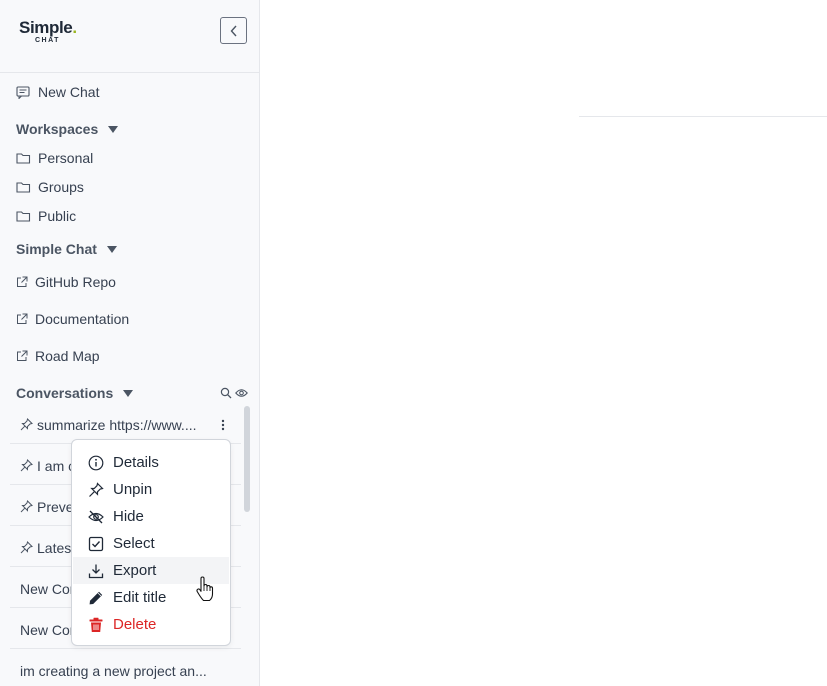 The height and width of the screenshot is (686, 827). I want to click on chevron-left-icon, so click(233, 30).